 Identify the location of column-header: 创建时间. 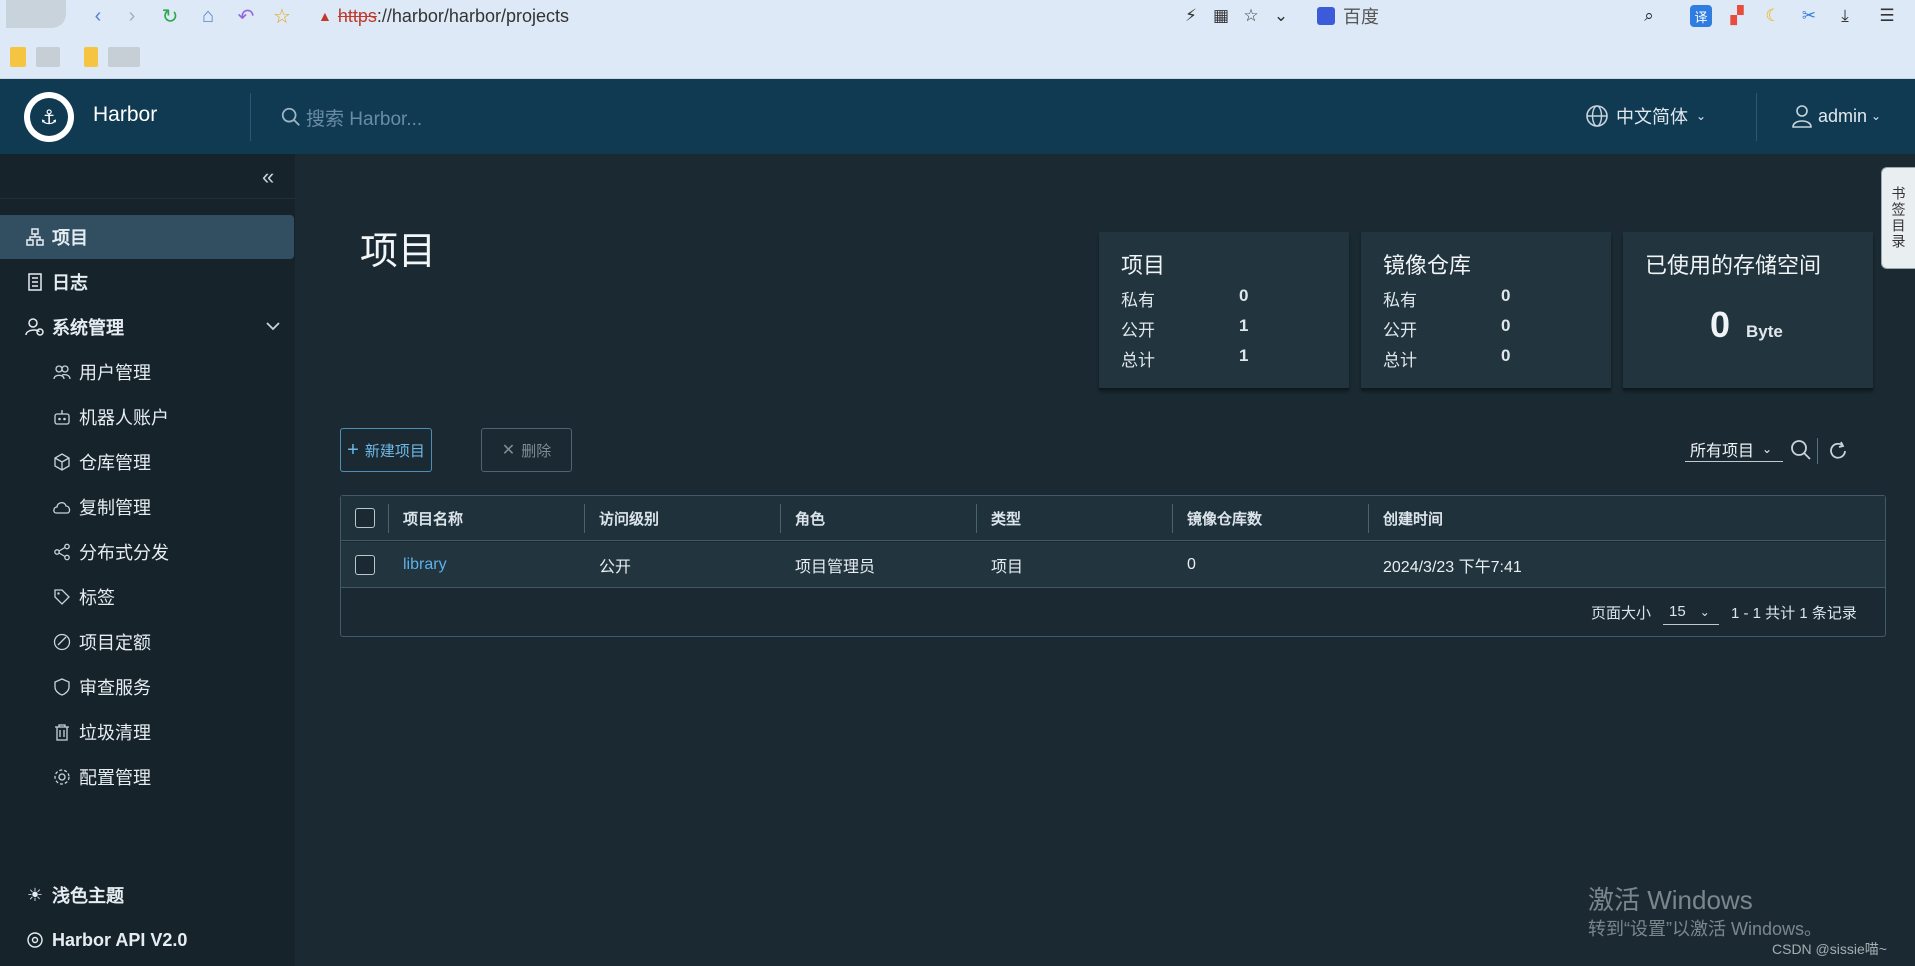
(1413, 518).